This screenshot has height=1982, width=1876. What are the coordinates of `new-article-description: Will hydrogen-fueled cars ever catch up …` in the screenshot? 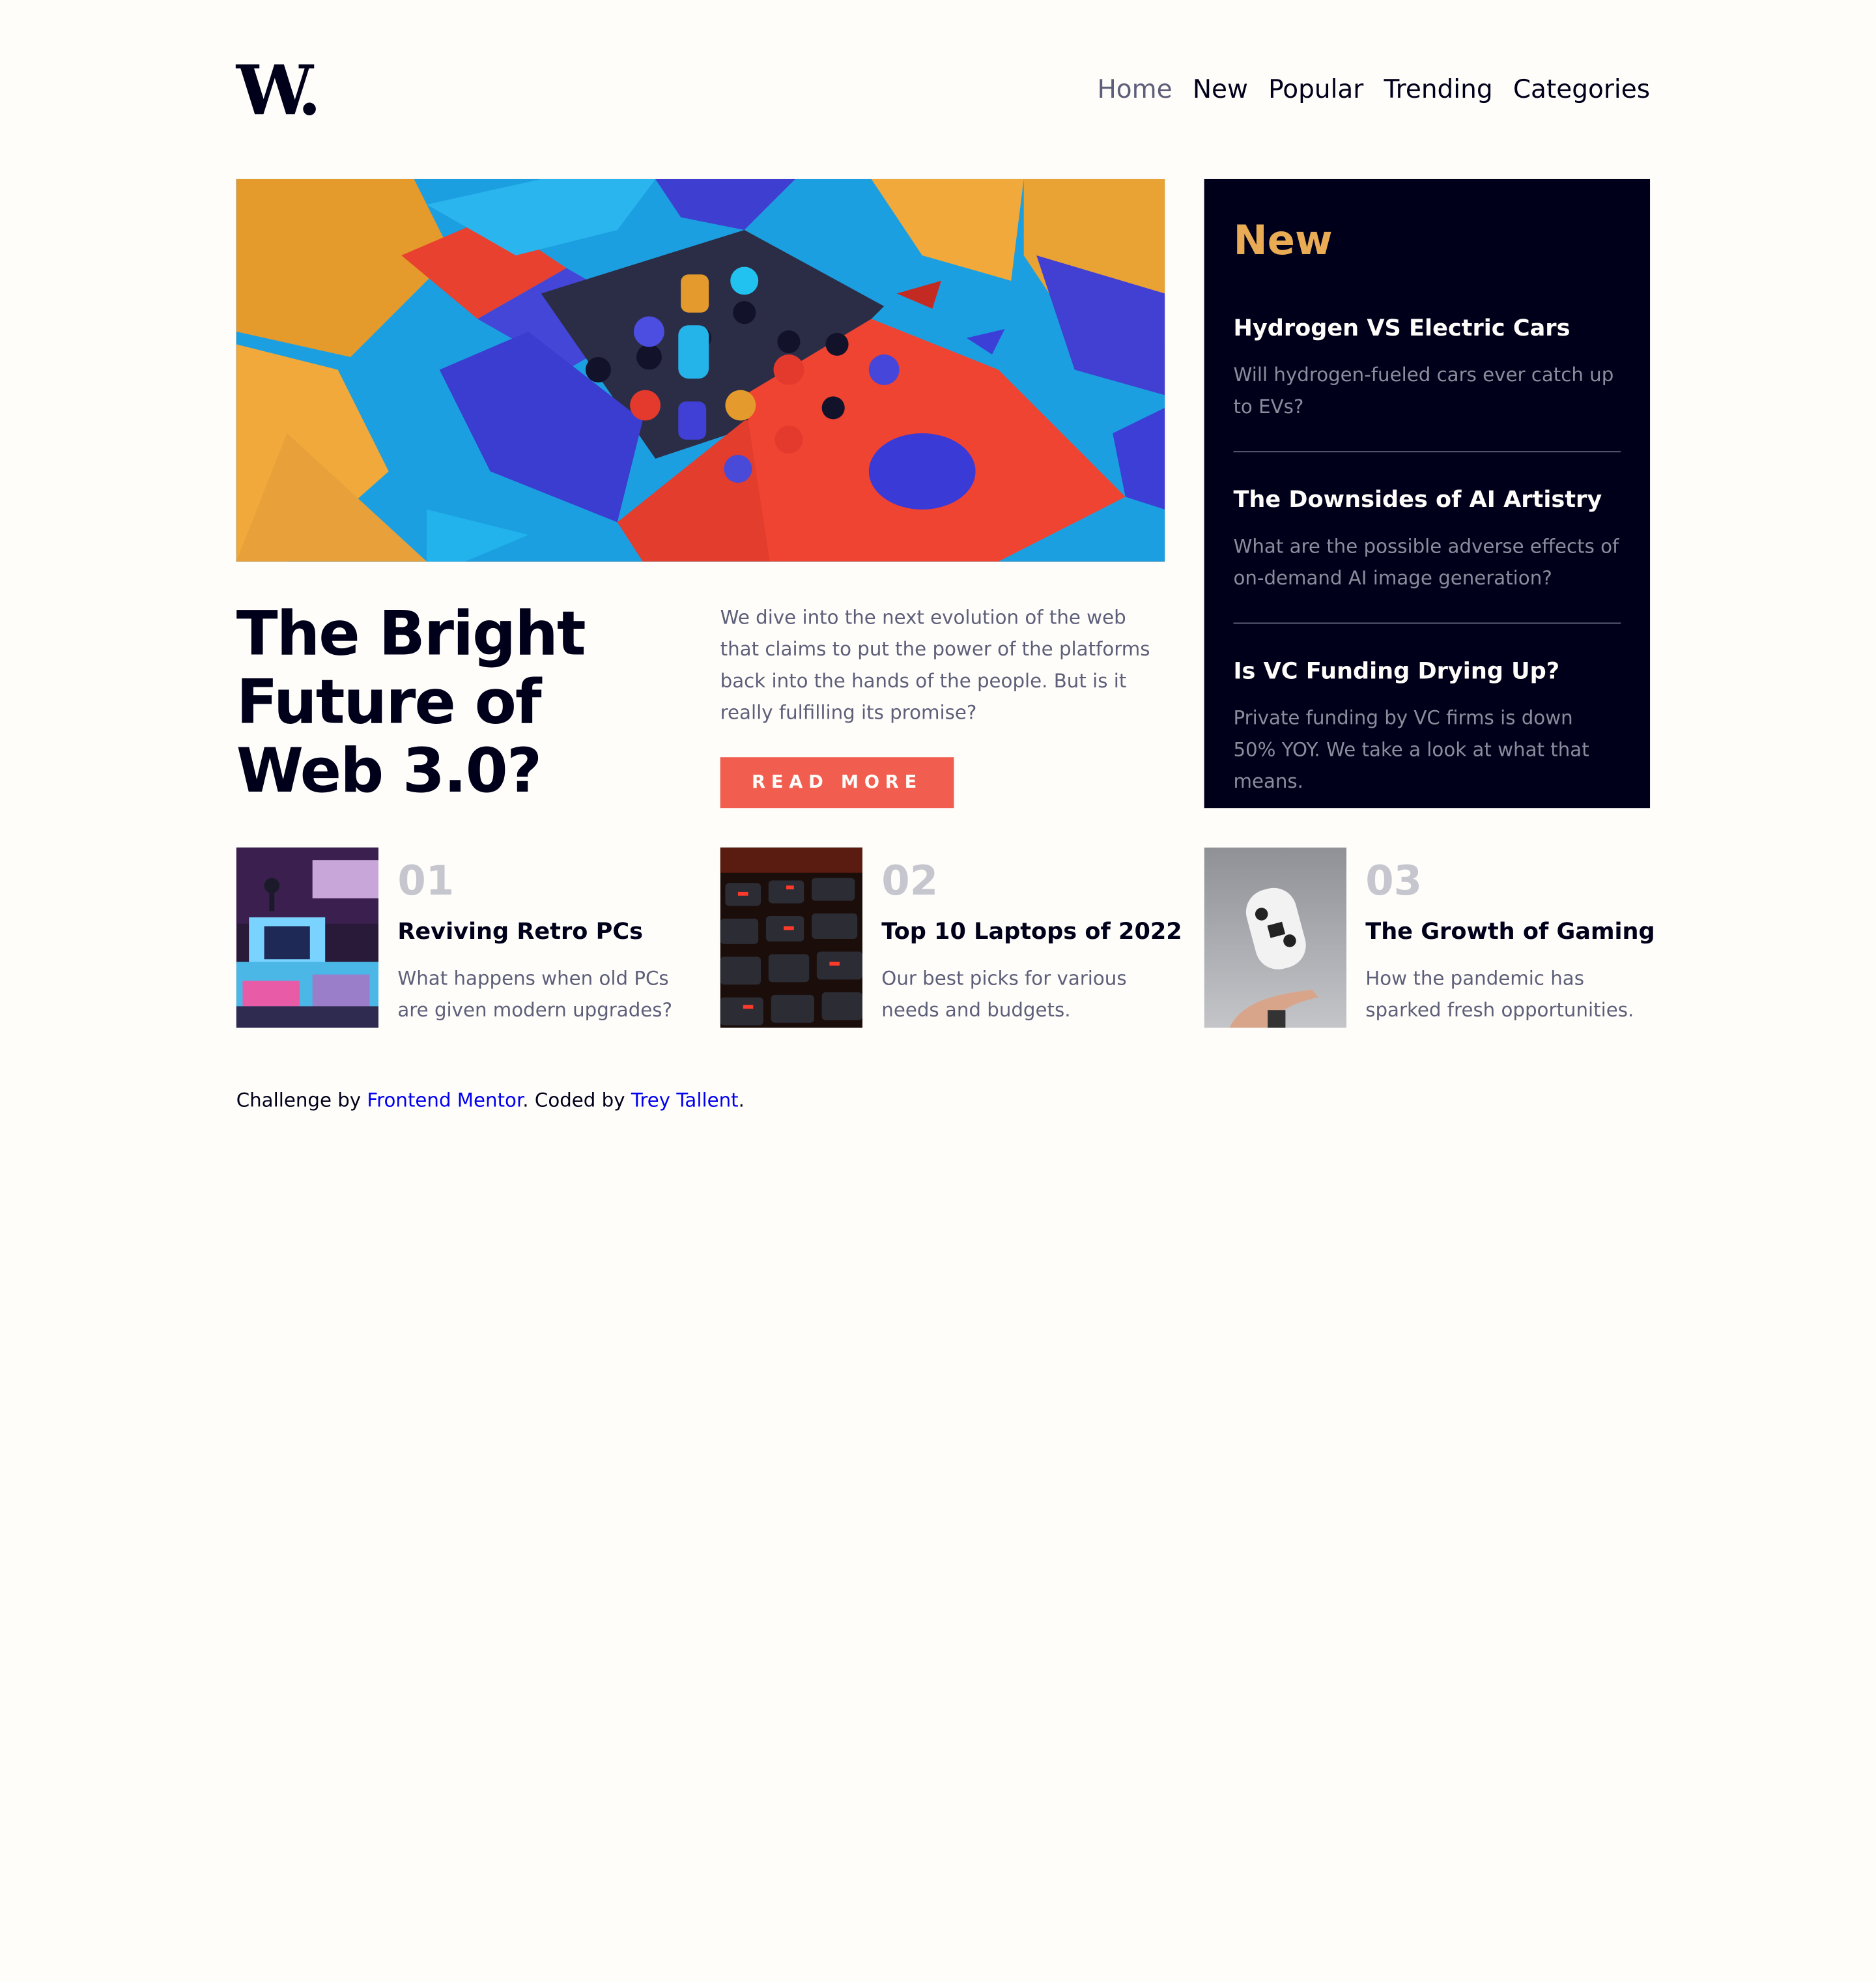 It's located at (1424, 391).